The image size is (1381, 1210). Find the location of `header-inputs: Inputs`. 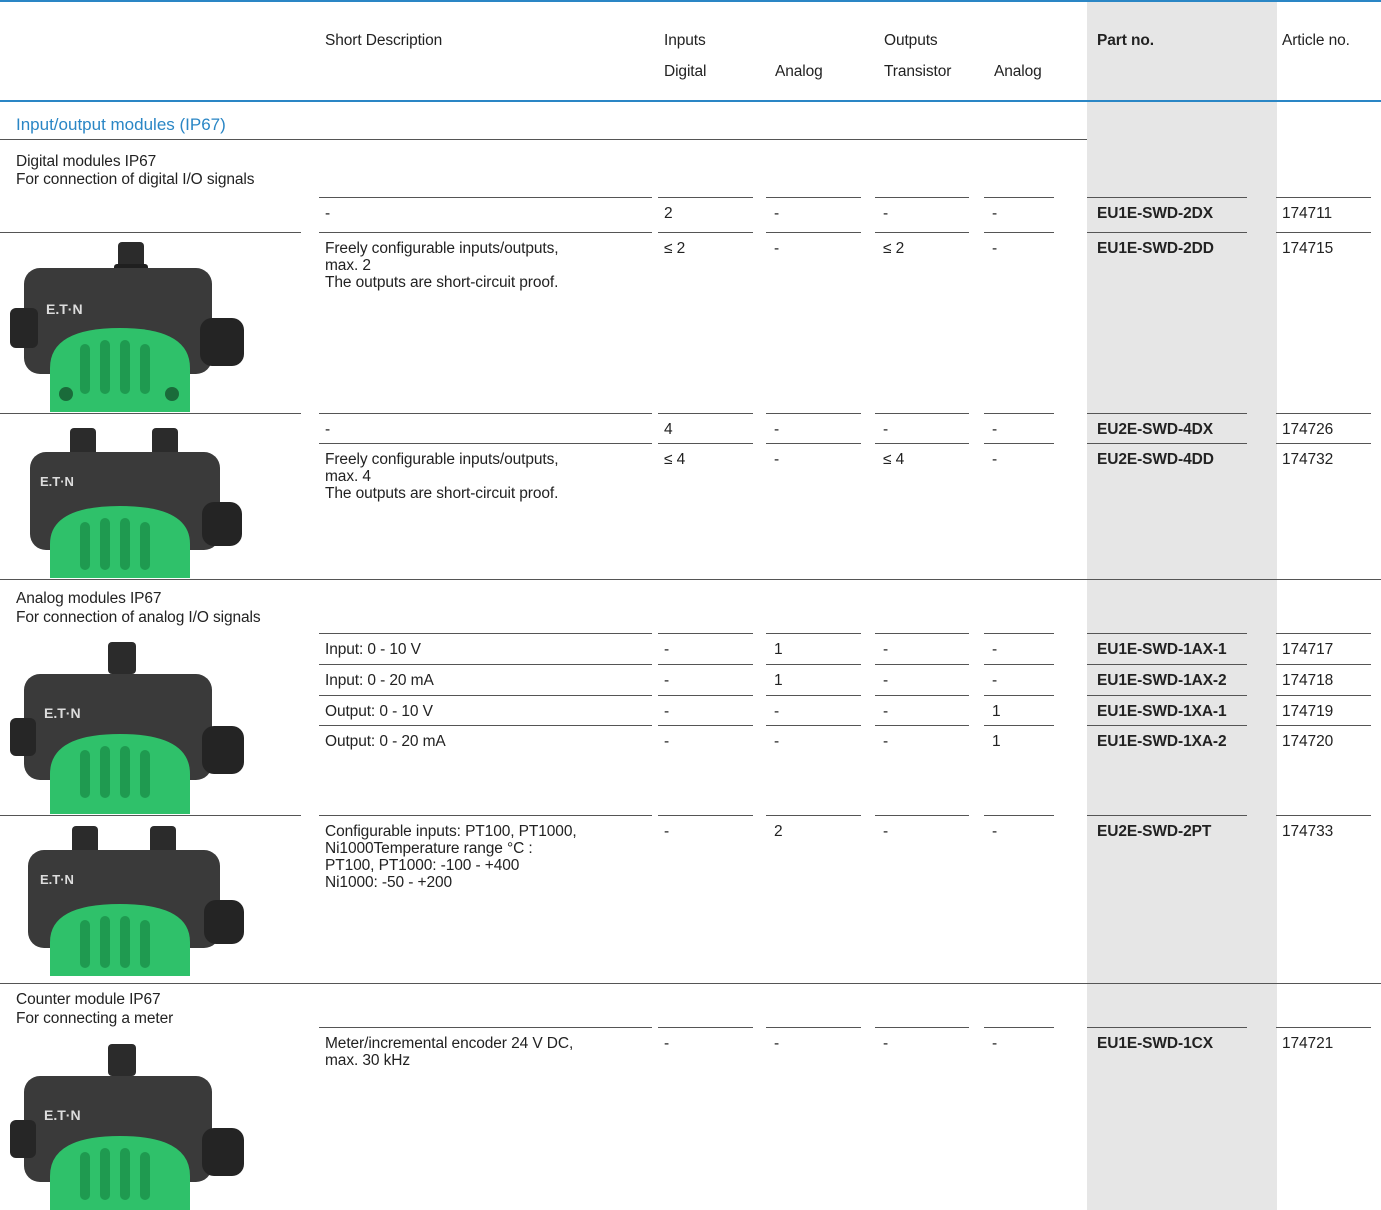

header-inputs: Inputs is located at coordinates (685, 40).